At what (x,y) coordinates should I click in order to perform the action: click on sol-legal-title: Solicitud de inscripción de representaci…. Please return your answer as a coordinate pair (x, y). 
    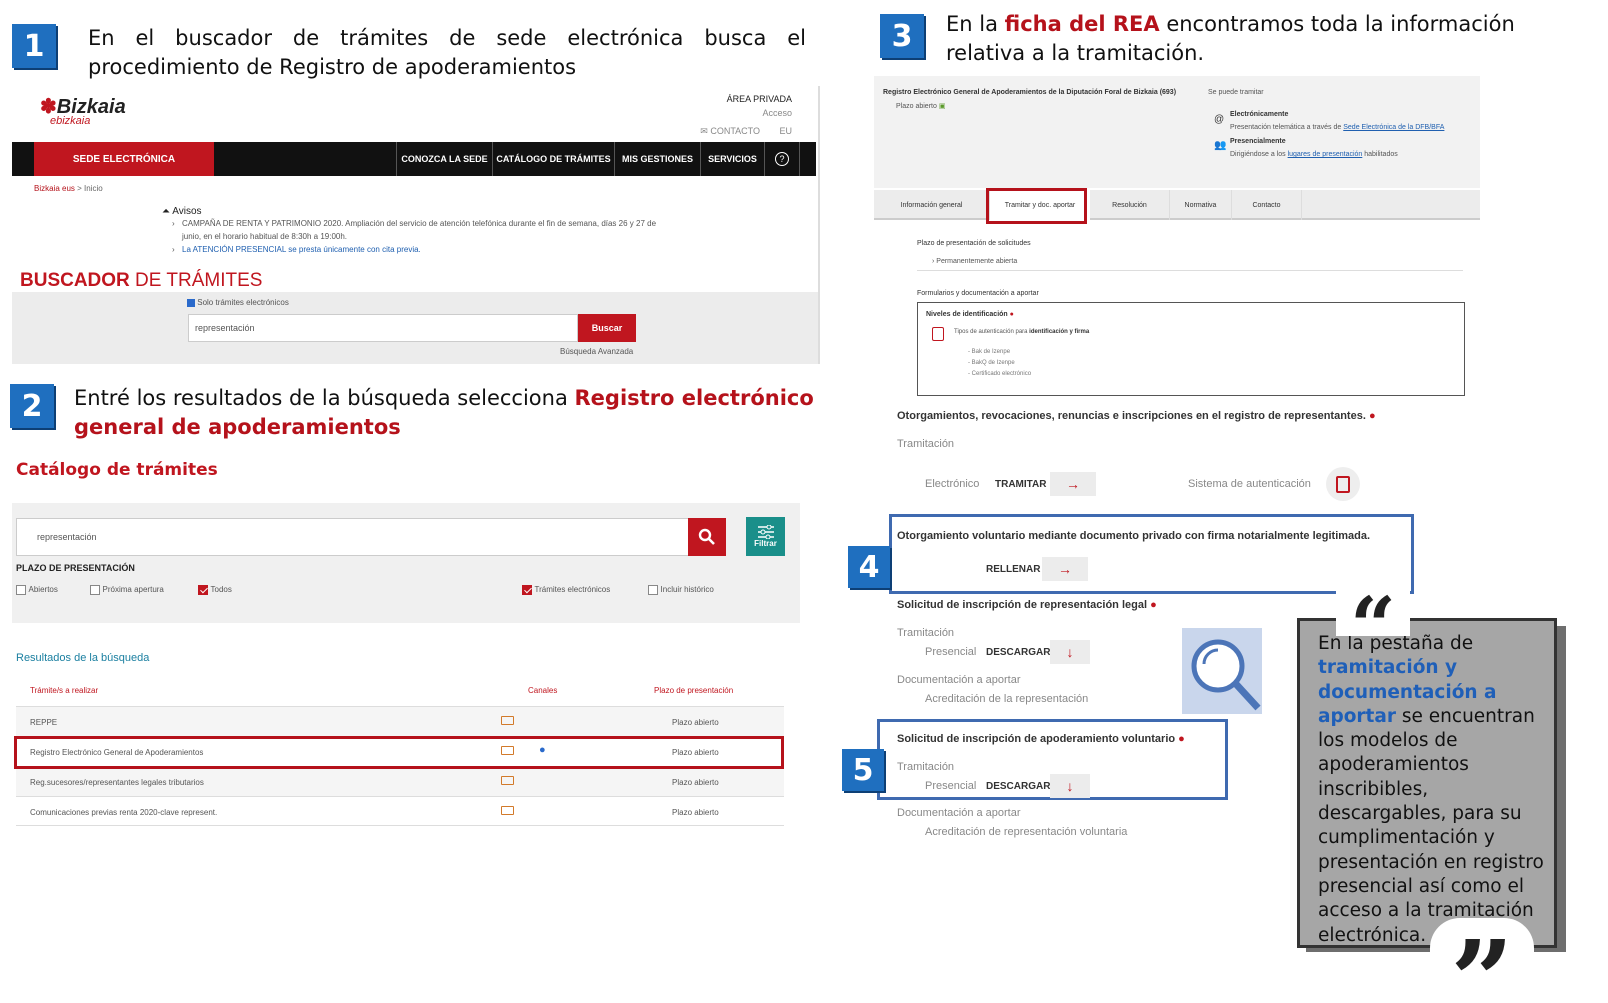
    Looking at the image, I should click on (1027, 605).